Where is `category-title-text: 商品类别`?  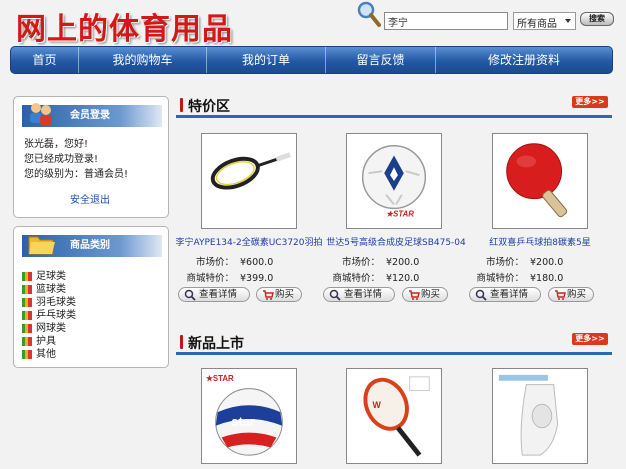
category-title-text: 商品类别 is located at coordinates (90, 245).